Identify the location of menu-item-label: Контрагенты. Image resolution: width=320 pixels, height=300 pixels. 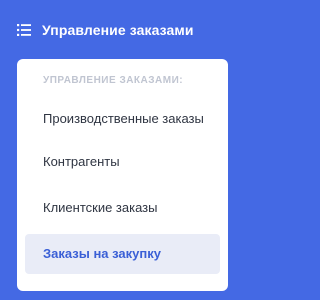
(81, 161).